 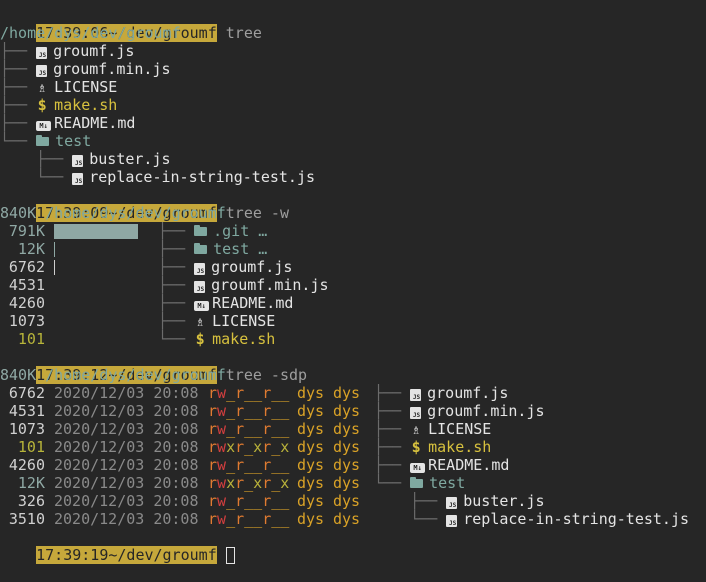 I want to click on list-item: ├── $ make.sh, so click(x=353, y=105).